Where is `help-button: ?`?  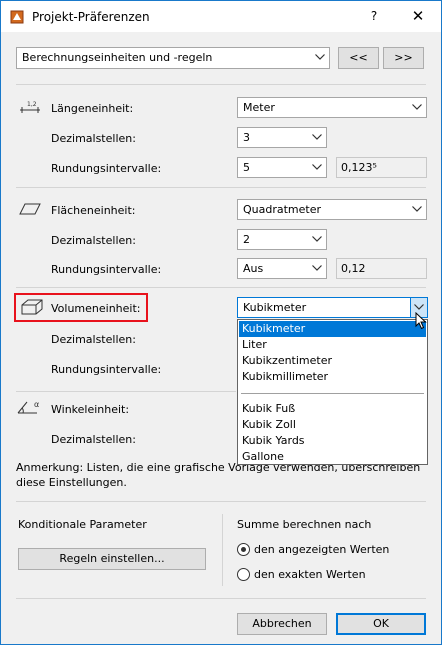 help-button: ? is located at coordinates (374, 16).